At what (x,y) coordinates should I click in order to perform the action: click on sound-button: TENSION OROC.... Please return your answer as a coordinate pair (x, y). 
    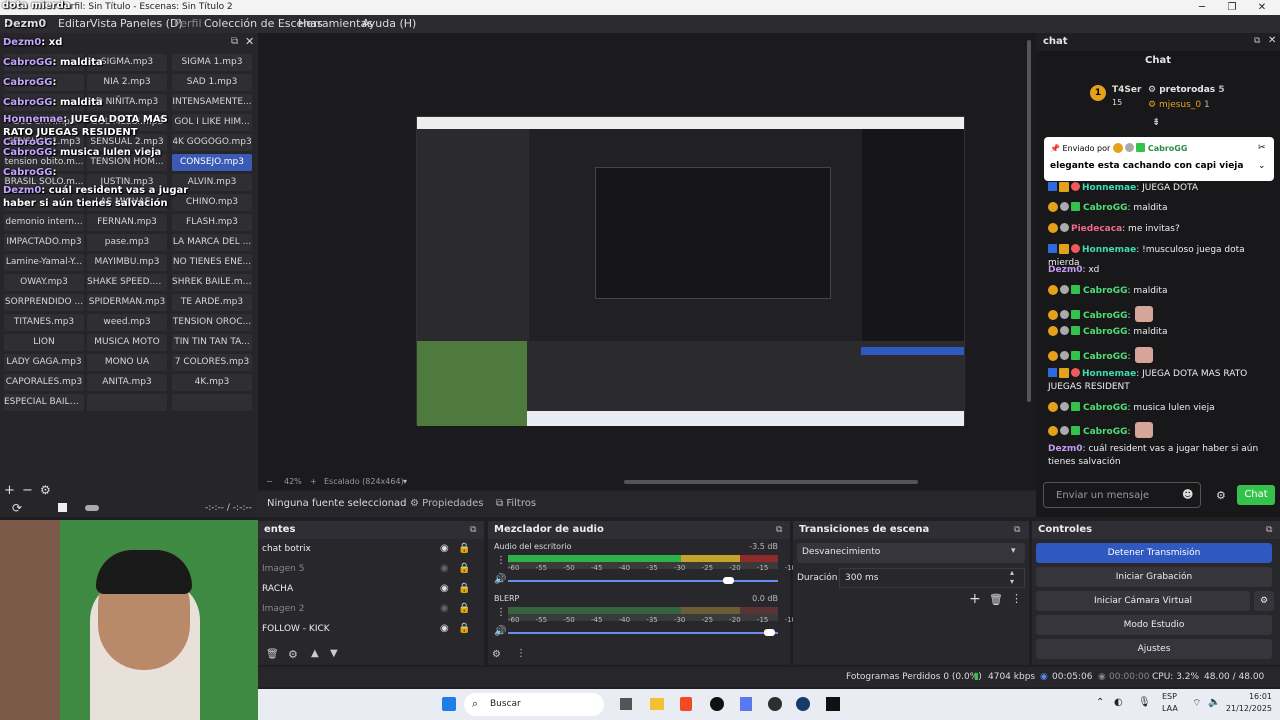
    Looking at the image, I should click on (212, 322).